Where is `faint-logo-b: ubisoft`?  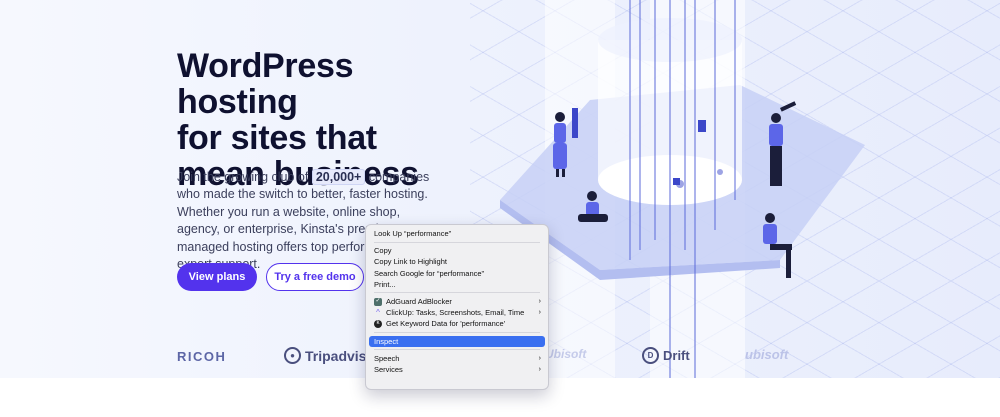 faint-logo-b: ubisoft is located at coordinates (767, 354).